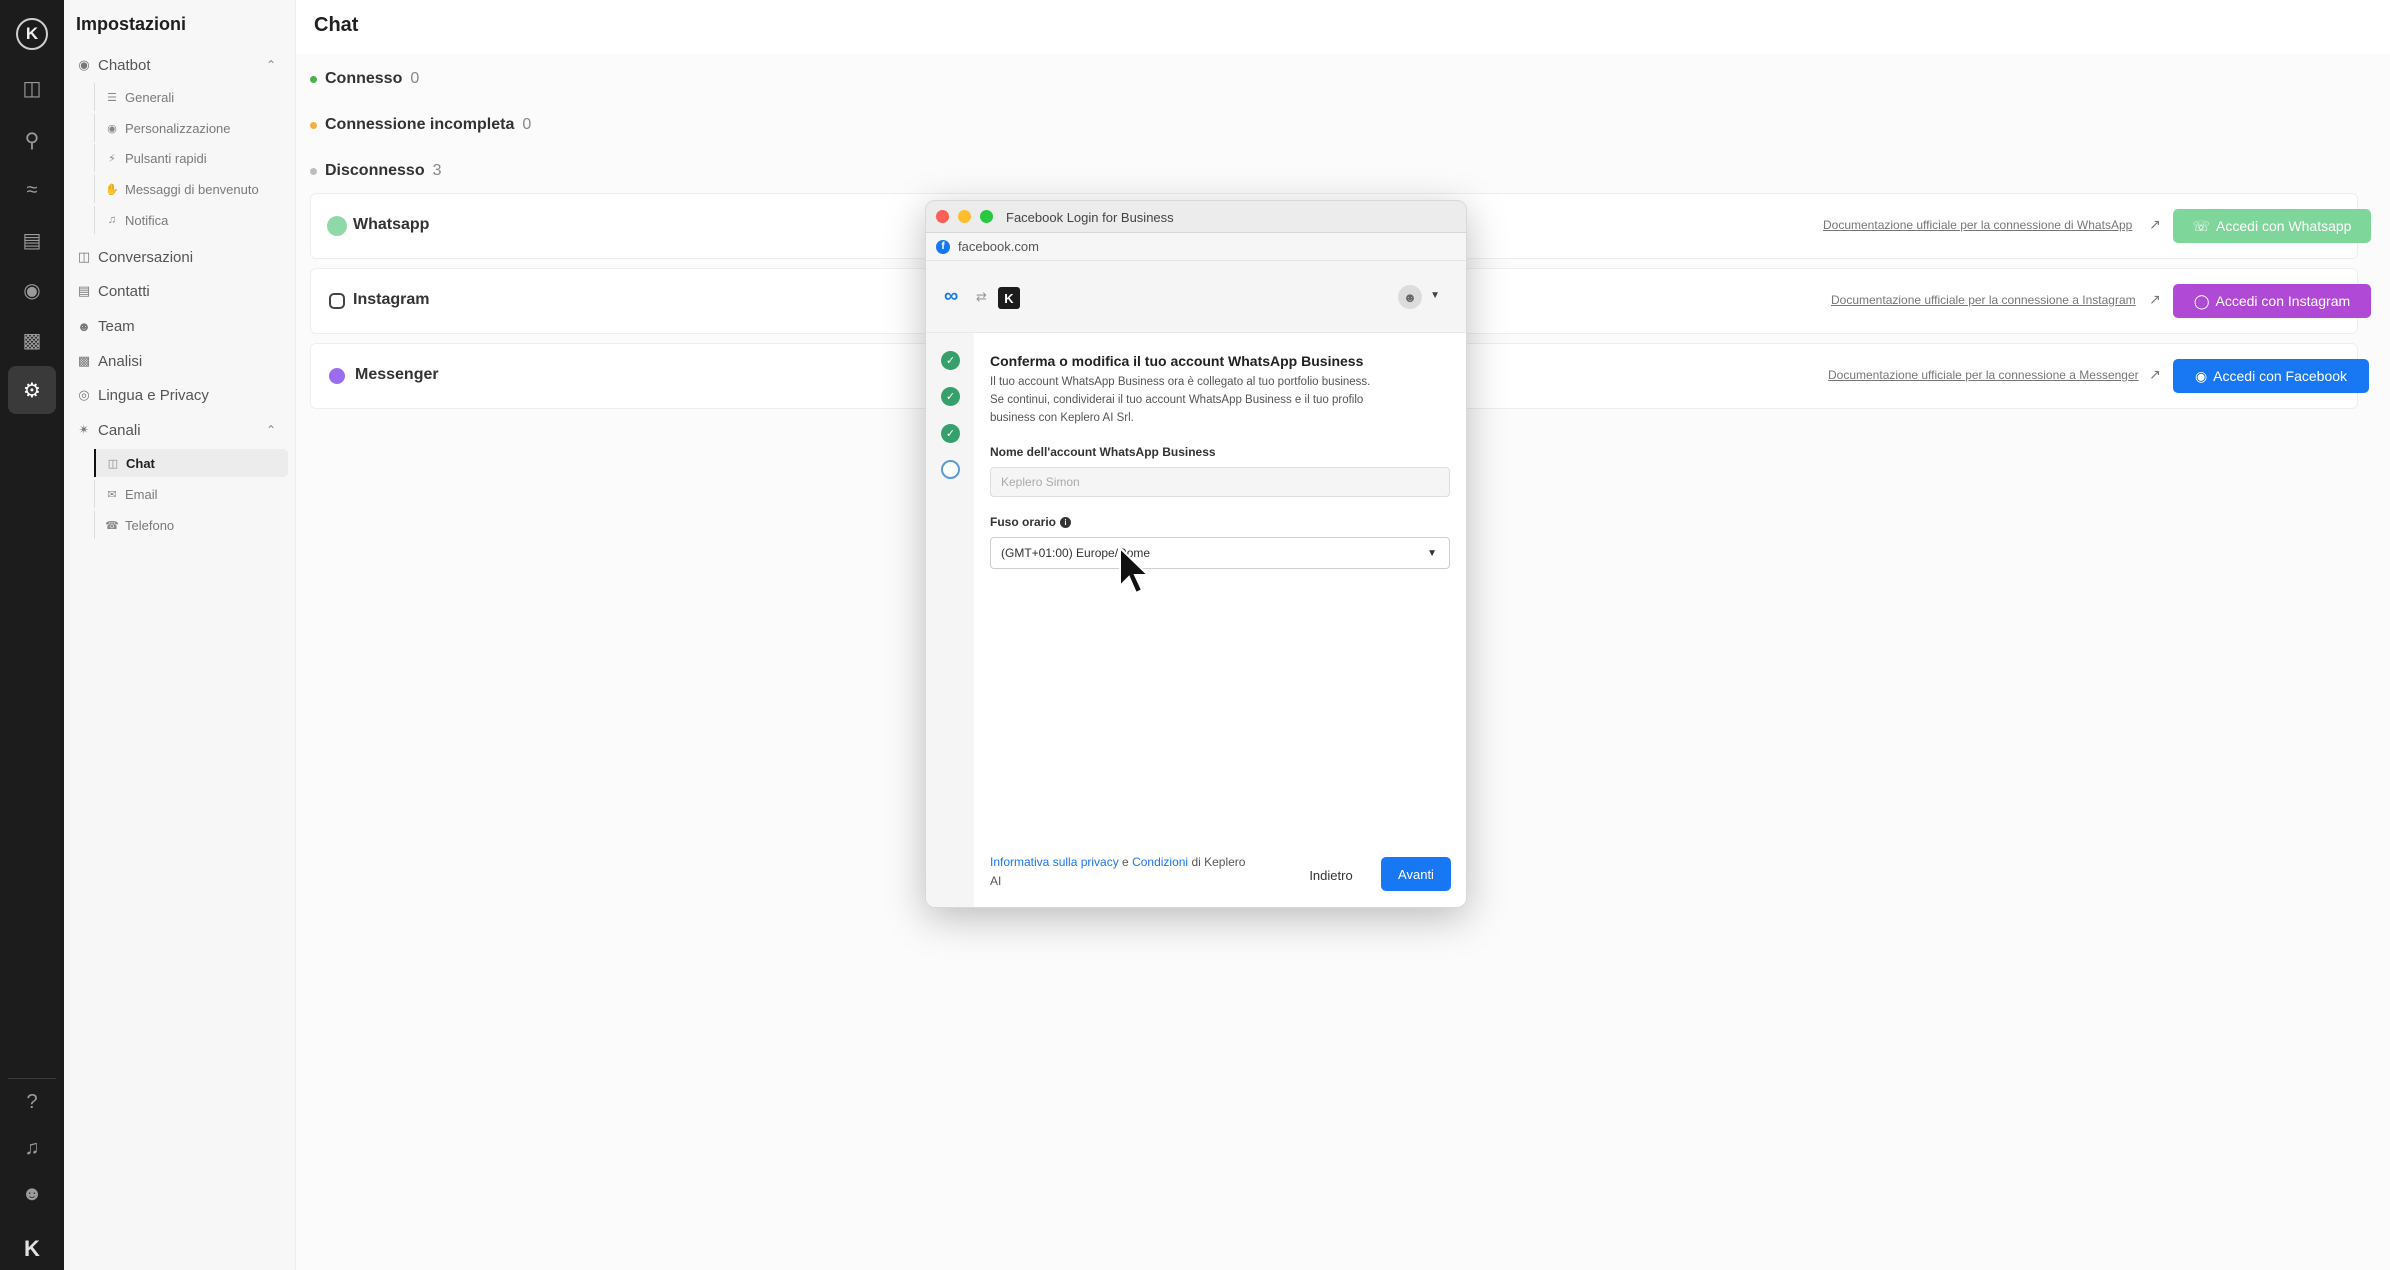 This screenshot has width=2390, height=1270. I want to click on channel-name: Messenger, so click(397, 374).